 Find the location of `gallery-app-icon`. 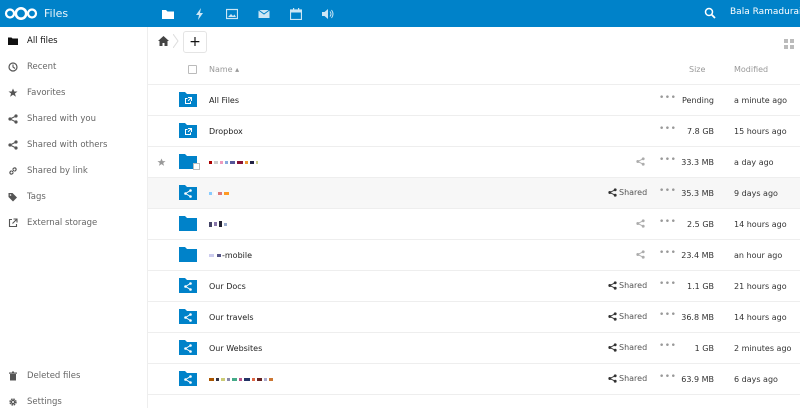

gallery-app-icon is located at coordinates (232, 13).